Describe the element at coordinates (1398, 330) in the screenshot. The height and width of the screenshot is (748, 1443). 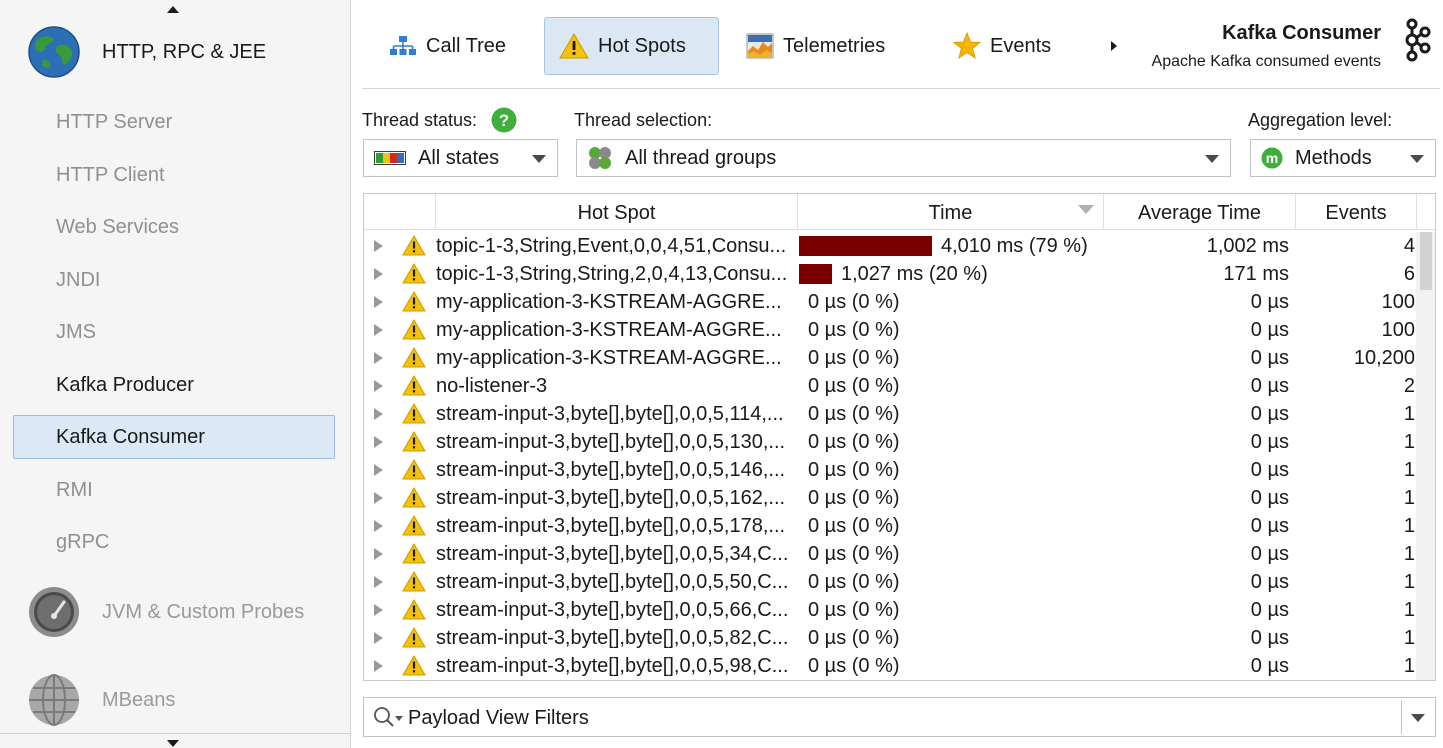
I see `events-count: 100` at that location.